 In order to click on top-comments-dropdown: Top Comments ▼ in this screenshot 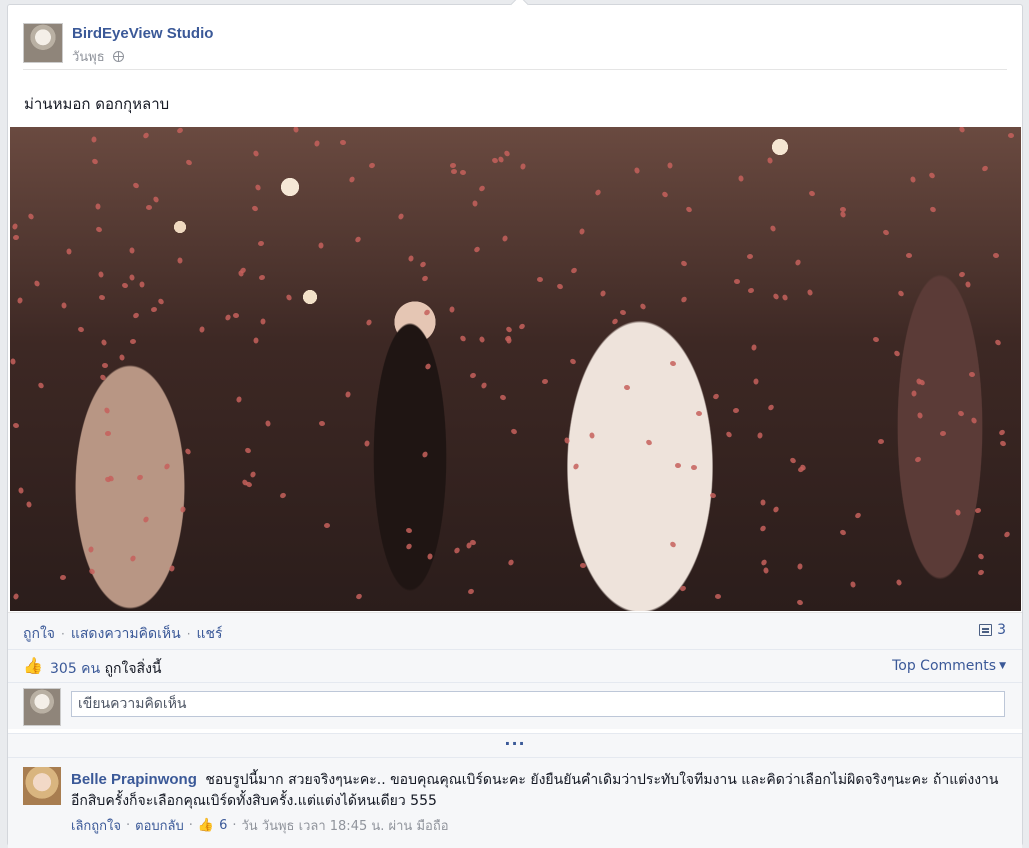, I will do `click(949, 666)`.